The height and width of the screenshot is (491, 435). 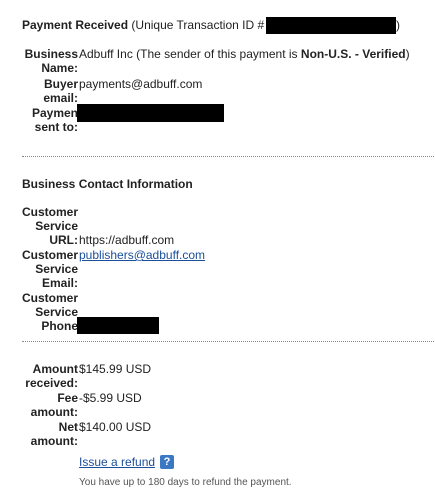 I want to click on transaction-id-redacted, so click(x=331, y=25).